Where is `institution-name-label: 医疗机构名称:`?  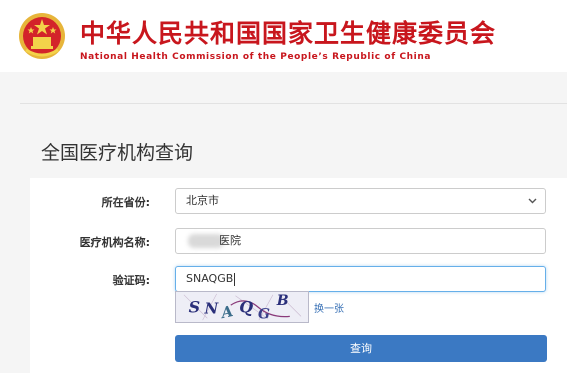
institution-name-label: 医疗机构名称: is located at coordinates (114, 242).